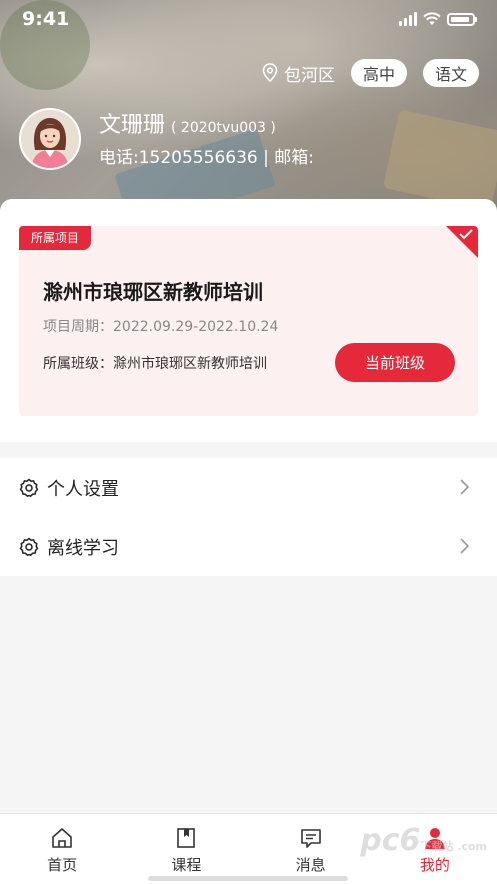  Describe the element at coordinates (439, 160) in the screenshot. I see `background-decoration` at that location.